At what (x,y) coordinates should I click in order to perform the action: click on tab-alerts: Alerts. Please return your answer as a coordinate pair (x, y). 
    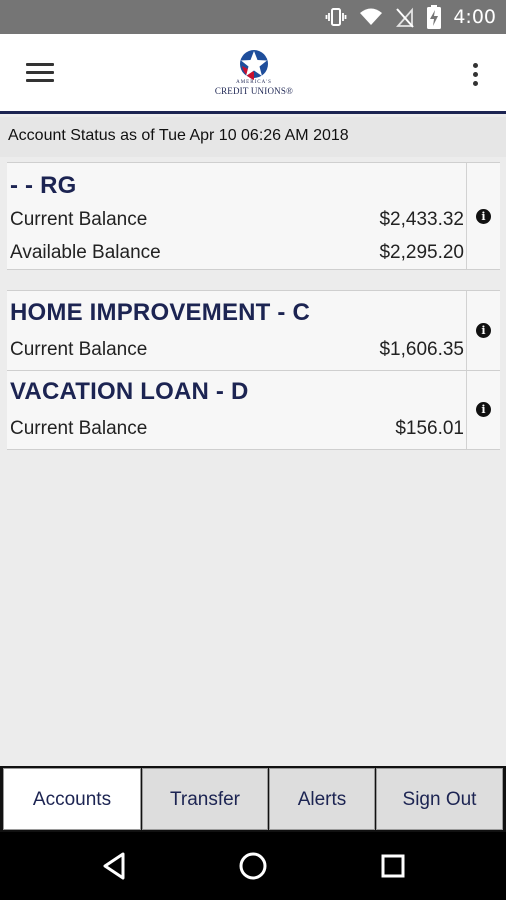
    Looking at the image, I should click on (322, 799).